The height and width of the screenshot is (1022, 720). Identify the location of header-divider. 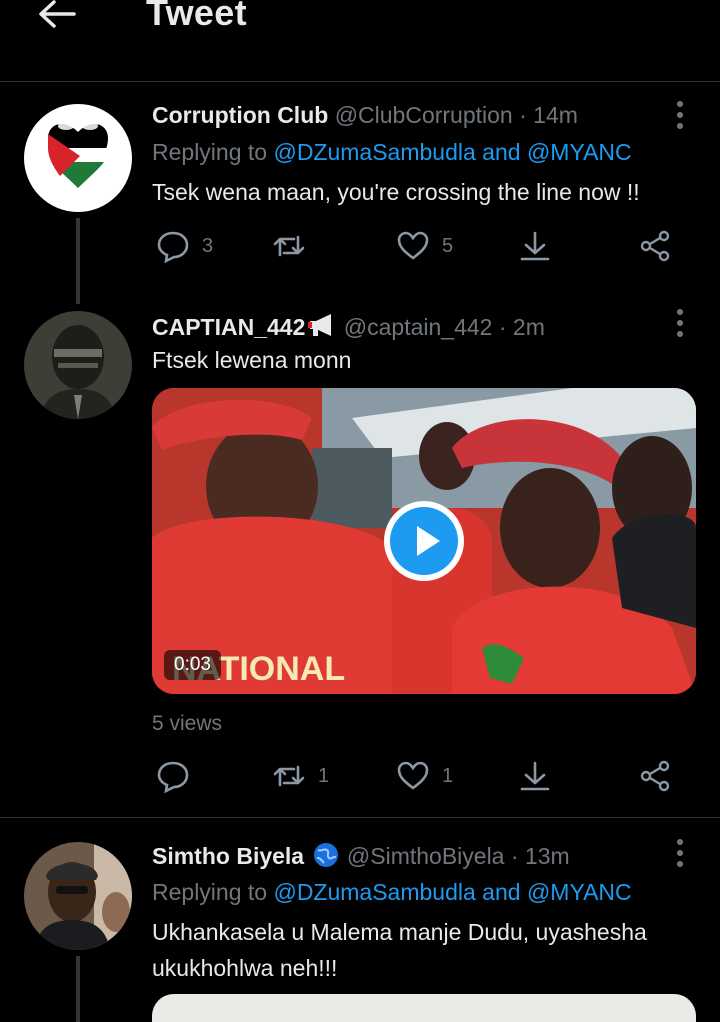
(360, 81).